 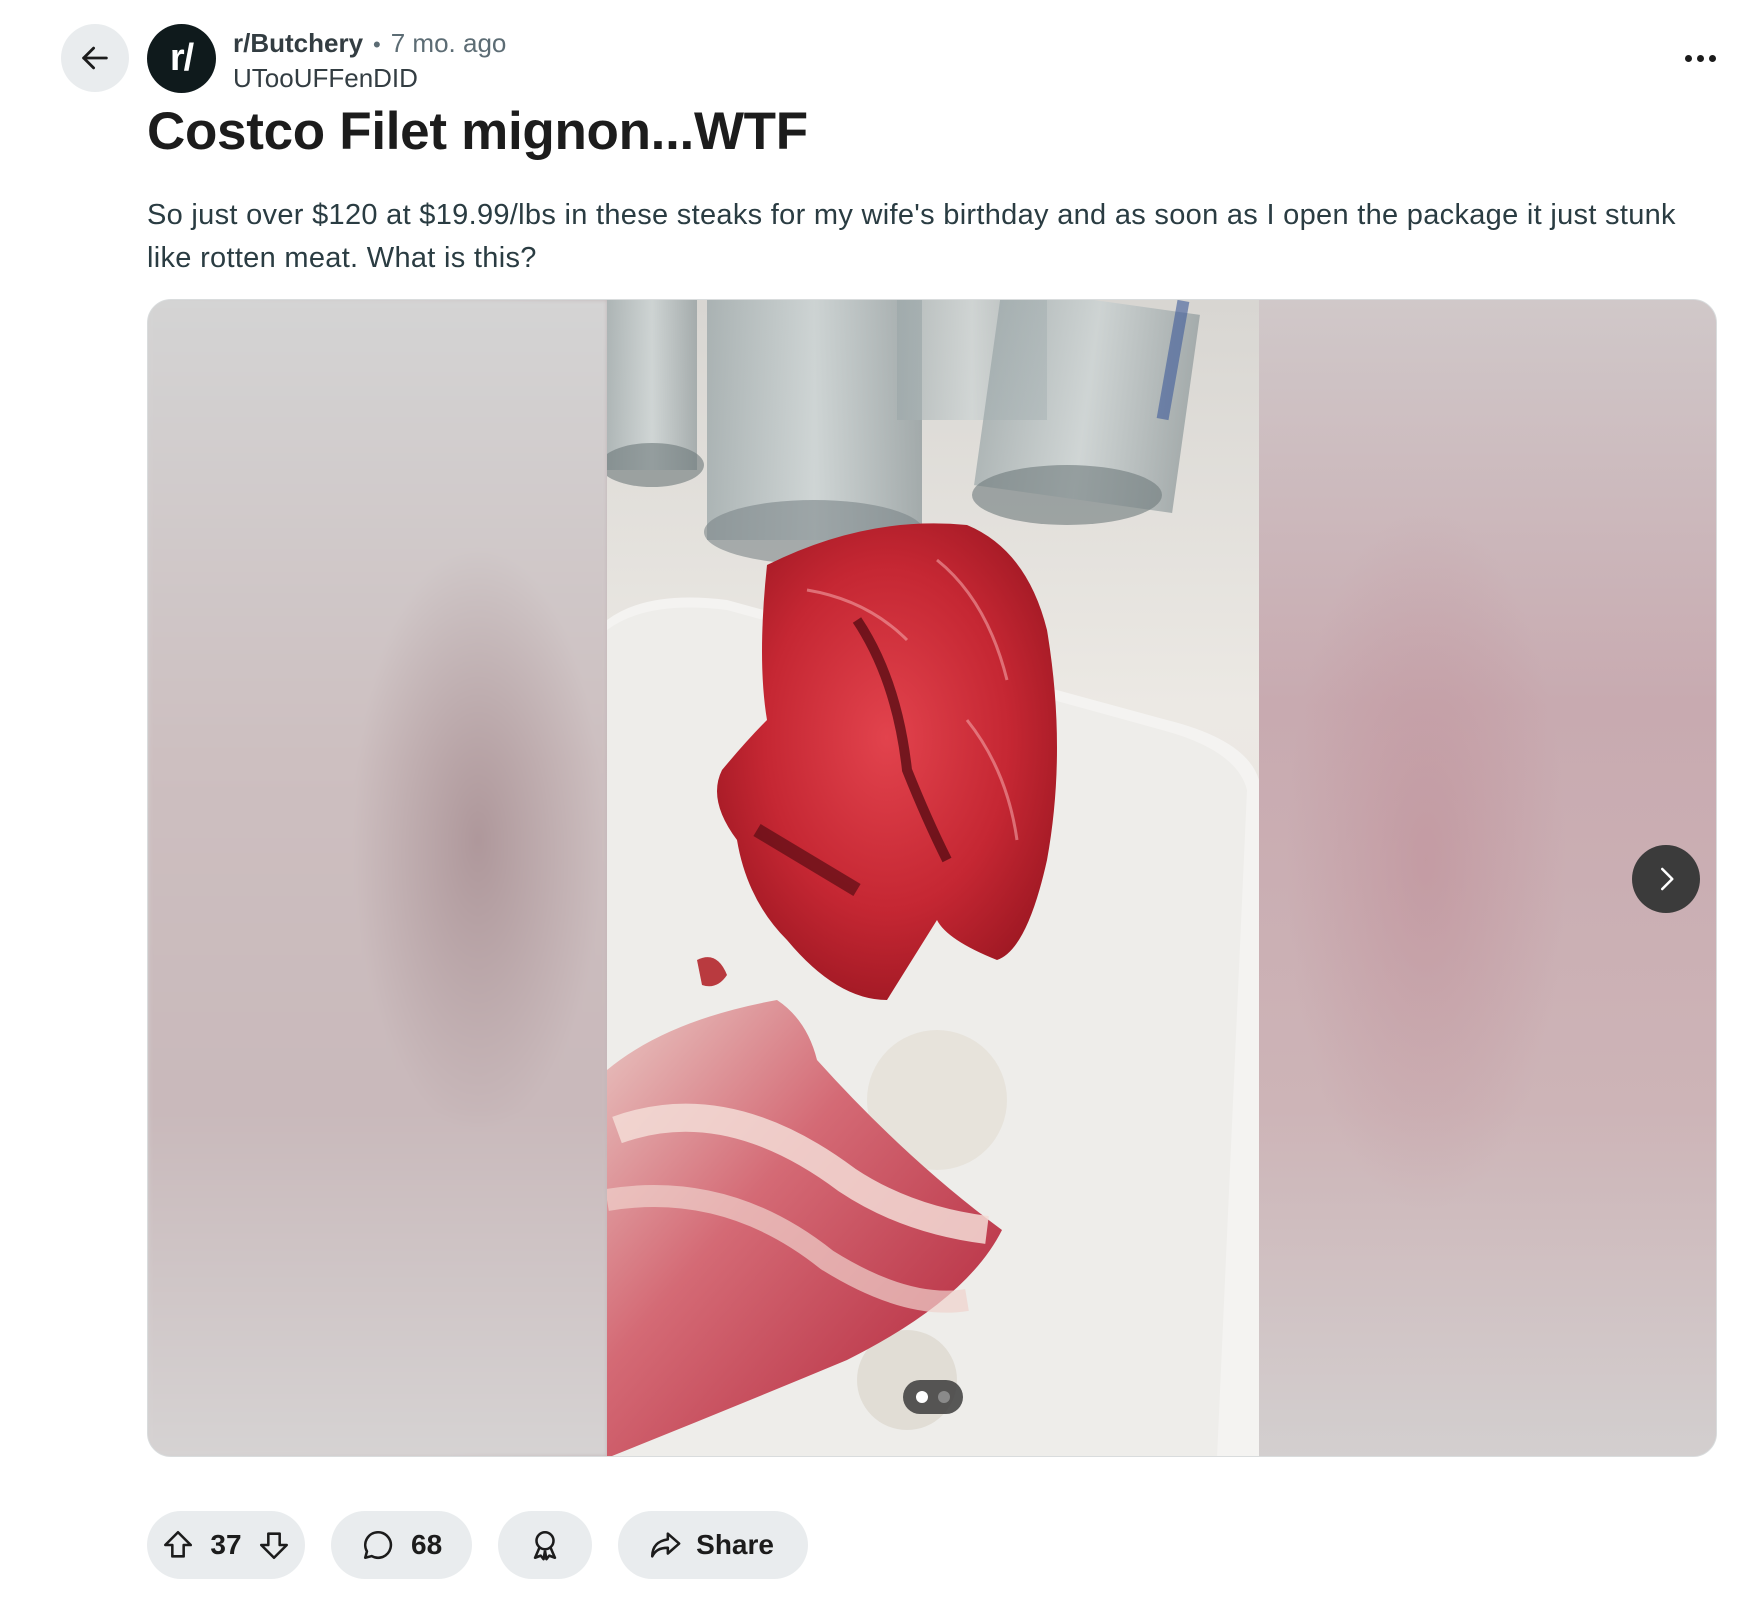 I want to click on award-button, so click(x=545, y=1545).